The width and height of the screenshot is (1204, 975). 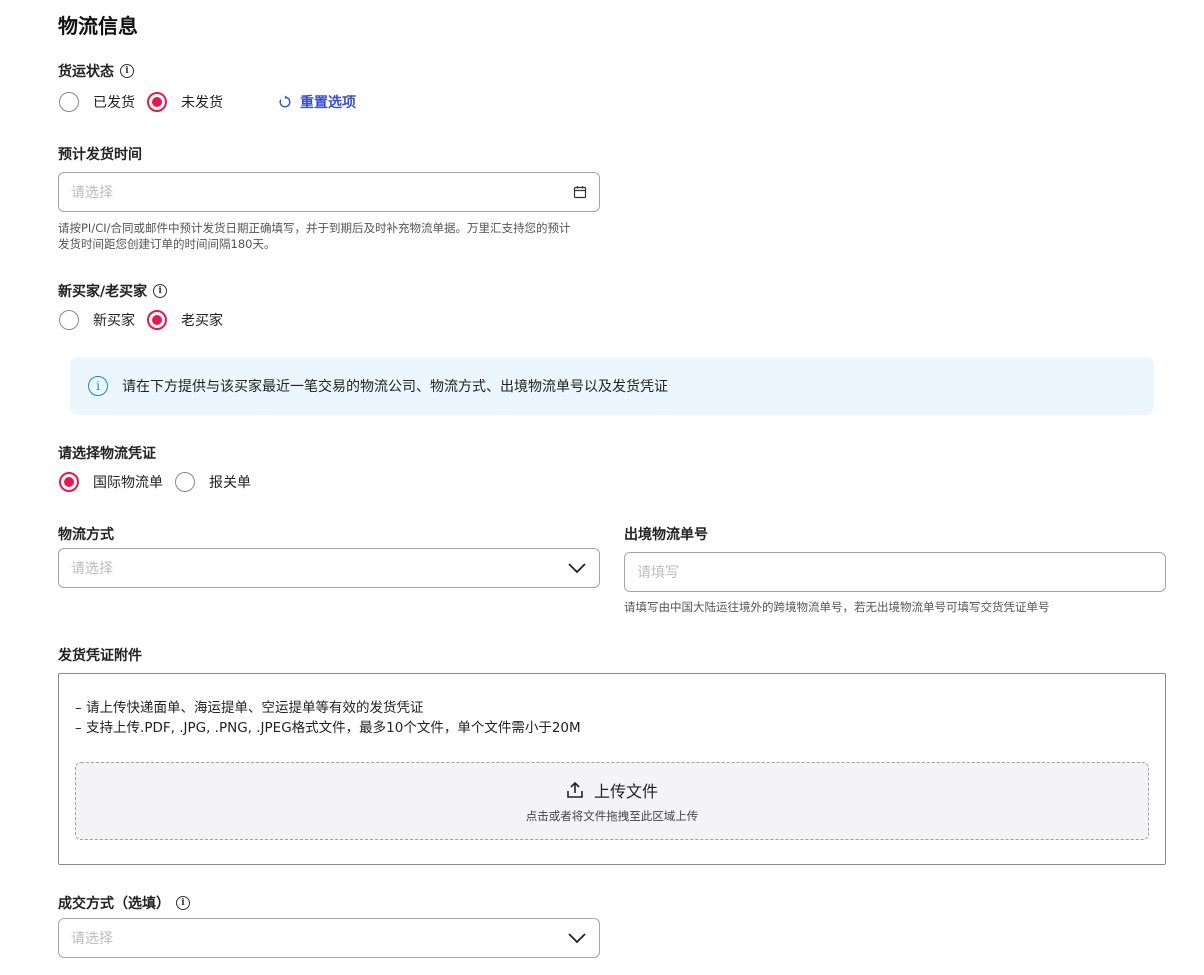 What do you see at coordinates (658, 573) in the screenshot?
I see `input-placeholder: 请填写` at bounding box center [658, 573].